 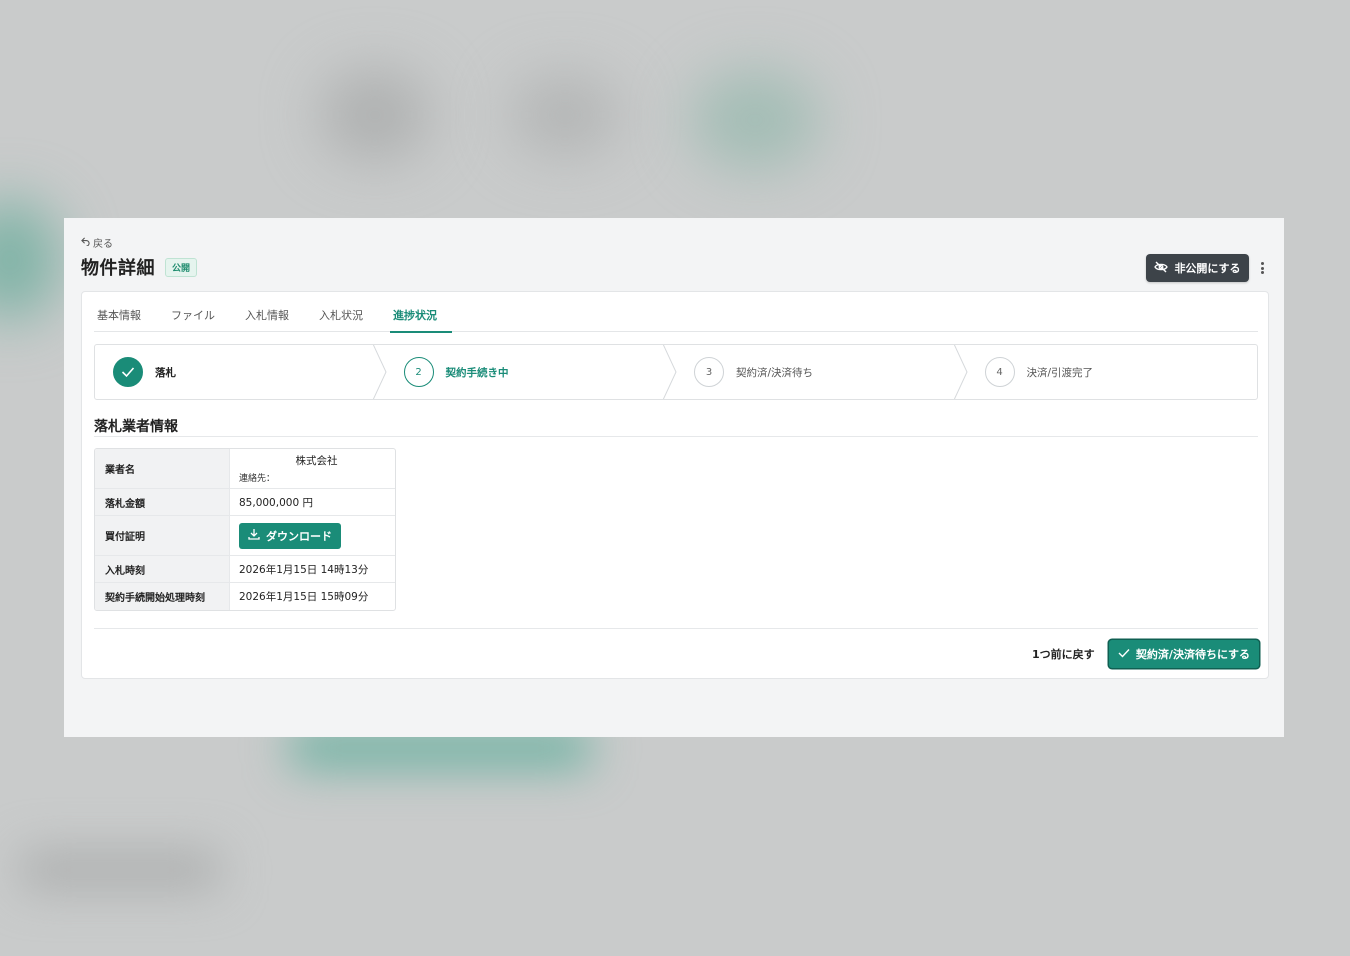 I want to click on step-number: 4, so click(x=999, y=372).